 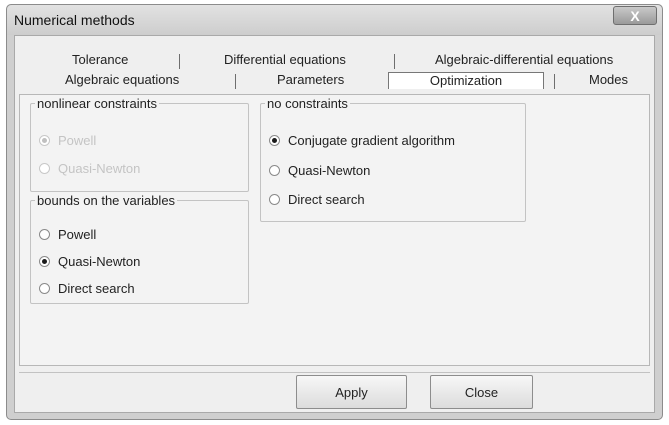 I want to click on title-bar: Numerical methods X, so click(x=334, y=20).